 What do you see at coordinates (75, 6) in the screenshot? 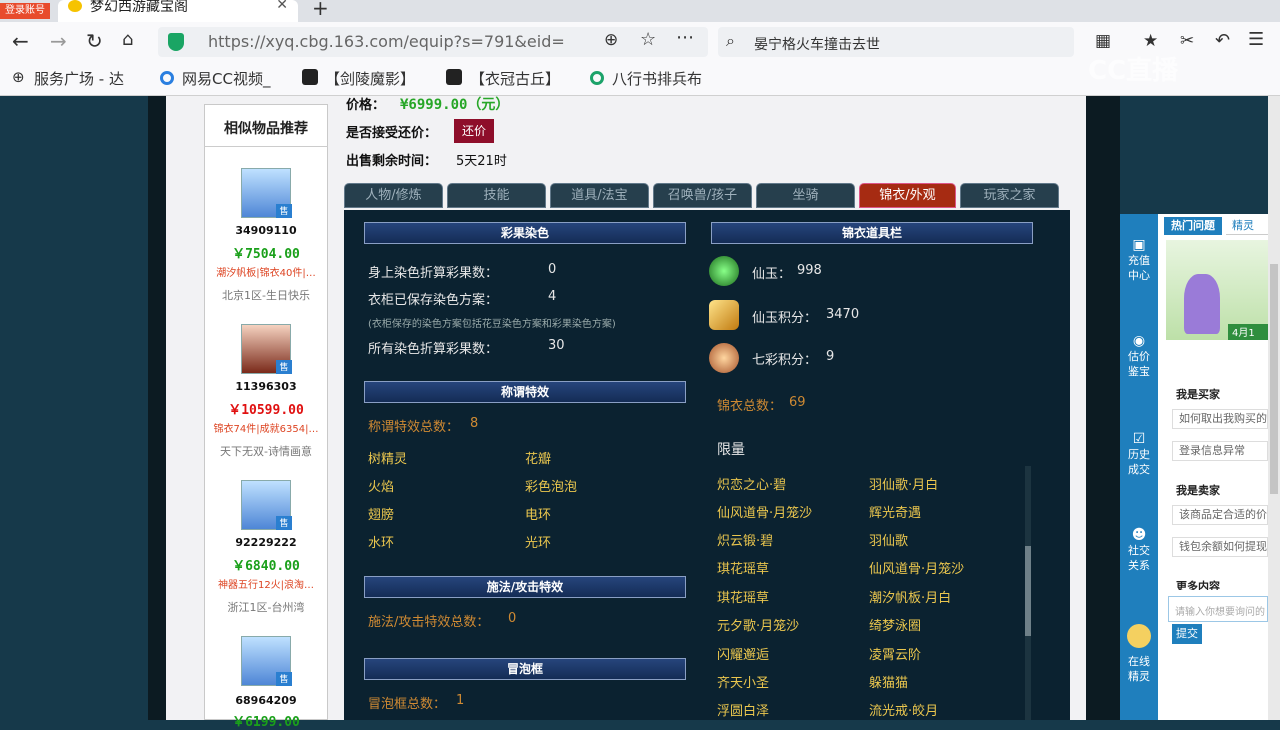
I see `tab-favicon-icon` at bounding box center [75, 6].